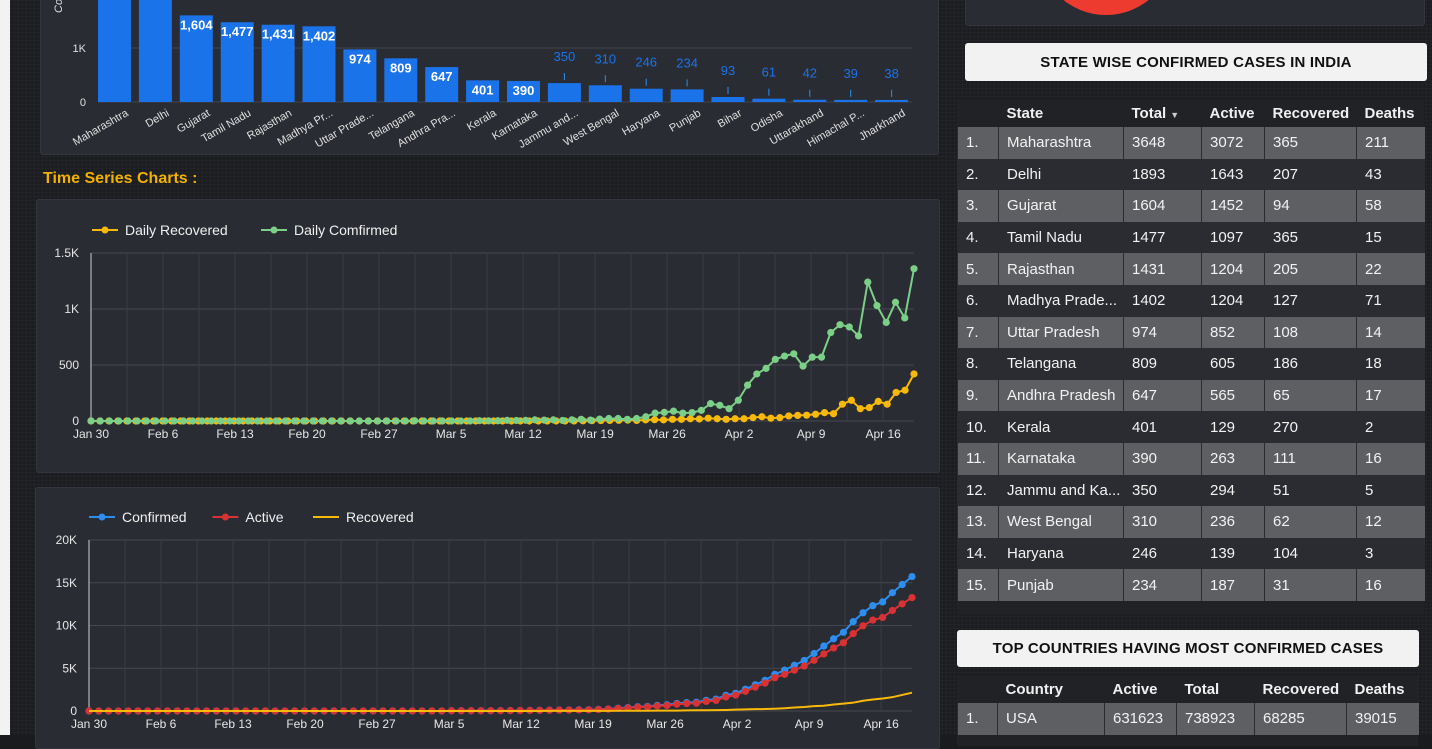  Describe the element at coordinates (1390, 364) in the screenshot. I see `deaths-cell: 18` at that location.